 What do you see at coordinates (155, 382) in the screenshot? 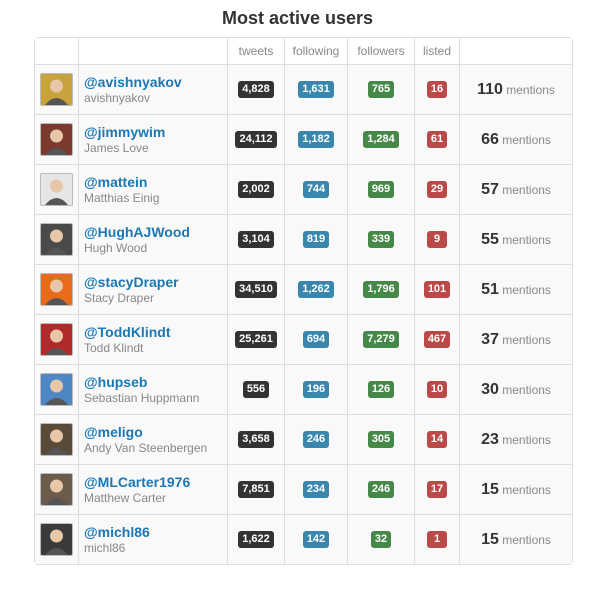
I see `user-handle-link: @hupseb` at bounding box center [155, 382].